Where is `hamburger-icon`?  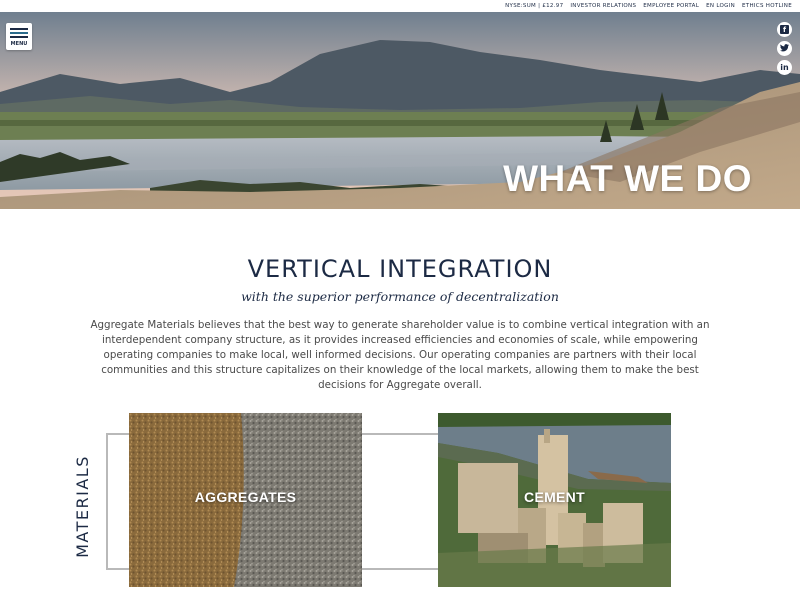 hamburger-icon is located at coordinates (19, 33).